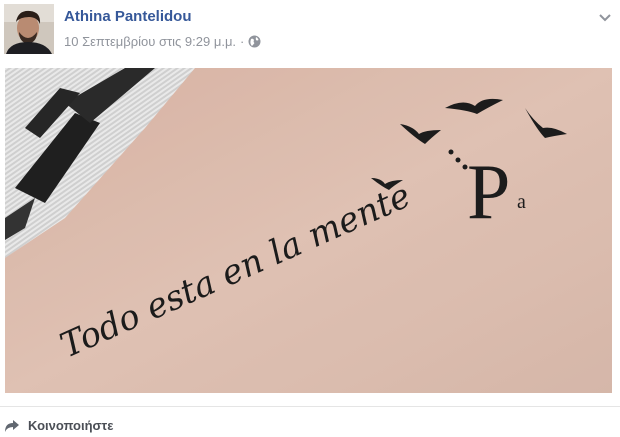 The width and height of the screenshot is (620, 437). What do you see at coordinates (310, 406) in the screenshot?
I see `actions-divider` at bounding box center [310, 406].